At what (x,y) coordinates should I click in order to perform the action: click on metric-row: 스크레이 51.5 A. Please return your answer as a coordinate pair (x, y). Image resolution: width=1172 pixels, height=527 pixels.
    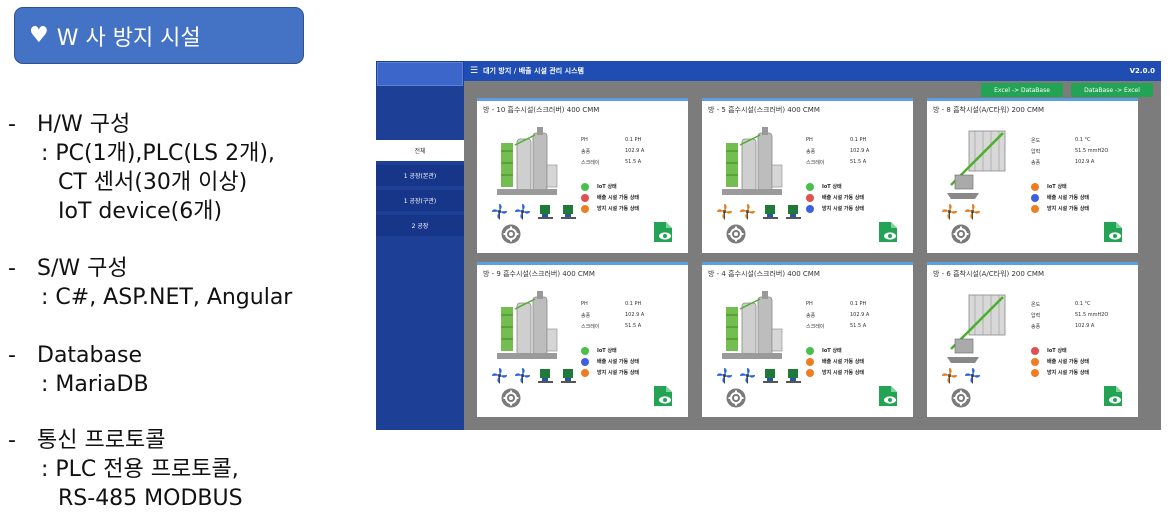
    Looking at the image, I should click on (631, 328).